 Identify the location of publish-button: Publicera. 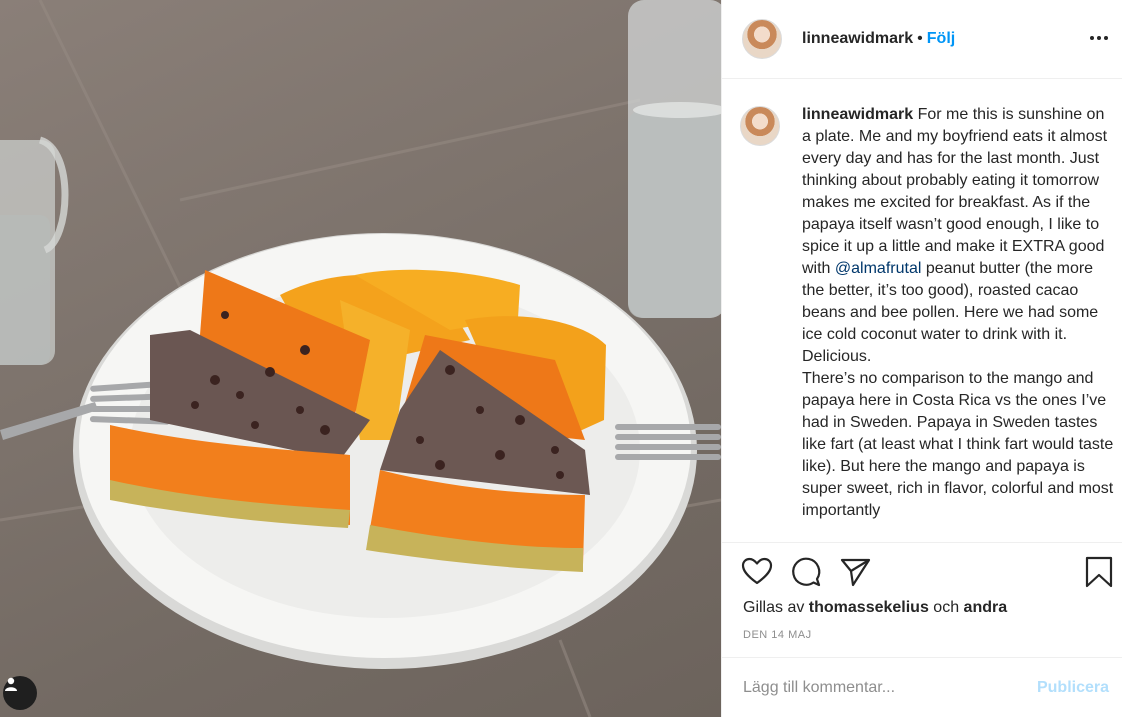
(1073, 688).